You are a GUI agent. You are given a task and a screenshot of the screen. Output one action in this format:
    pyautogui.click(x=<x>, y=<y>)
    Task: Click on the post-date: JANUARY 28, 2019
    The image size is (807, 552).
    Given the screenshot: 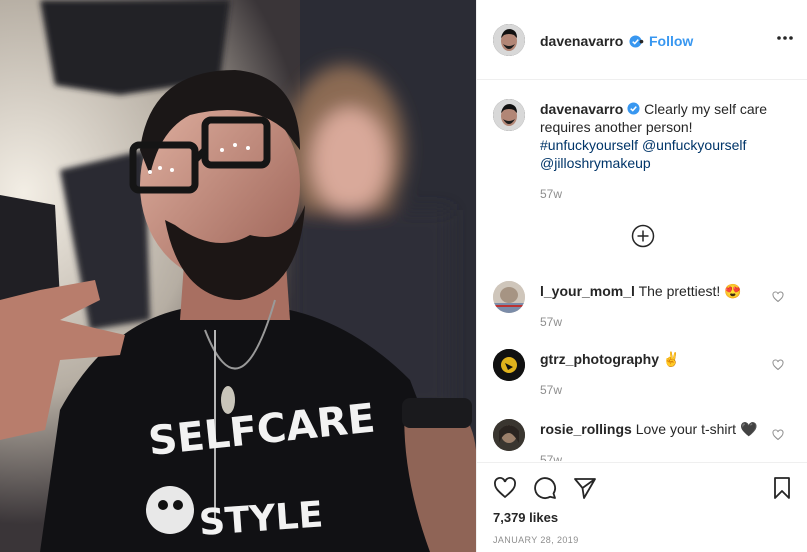 What is the action you would take?
    pyautogui.click(x=536, y=540)
    